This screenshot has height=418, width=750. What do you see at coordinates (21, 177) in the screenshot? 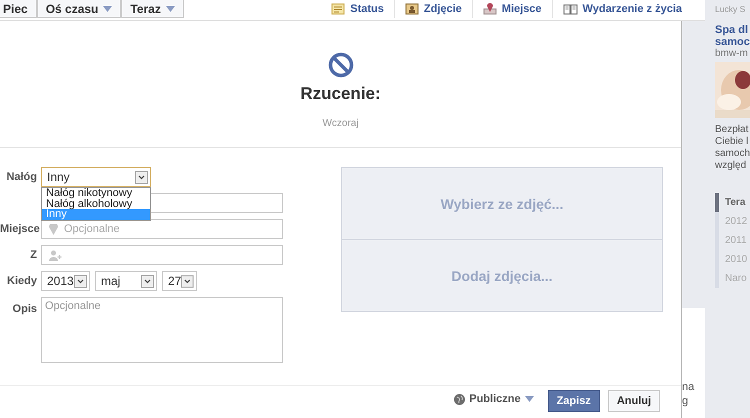
I see `field-label: Nałóg` at bounding box center [21, 177].